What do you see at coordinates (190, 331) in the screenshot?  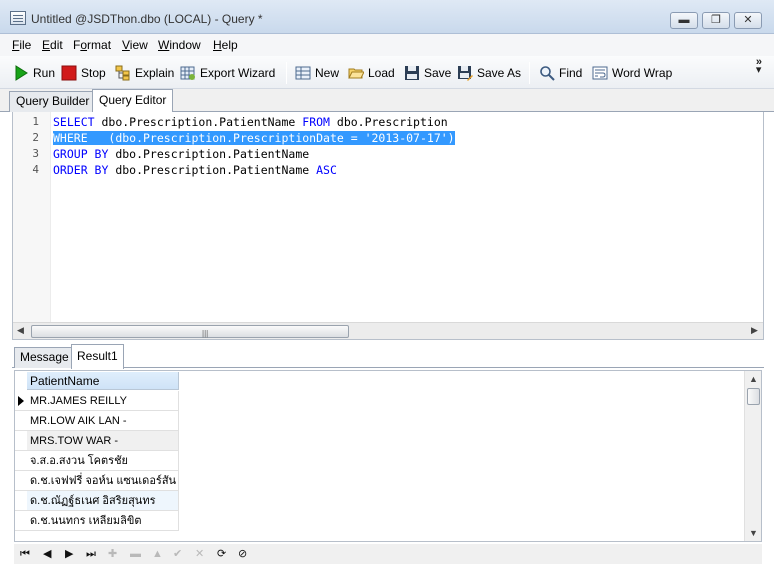 I see `scrollbar-thumb: |||` at bounding box center [190, 331].